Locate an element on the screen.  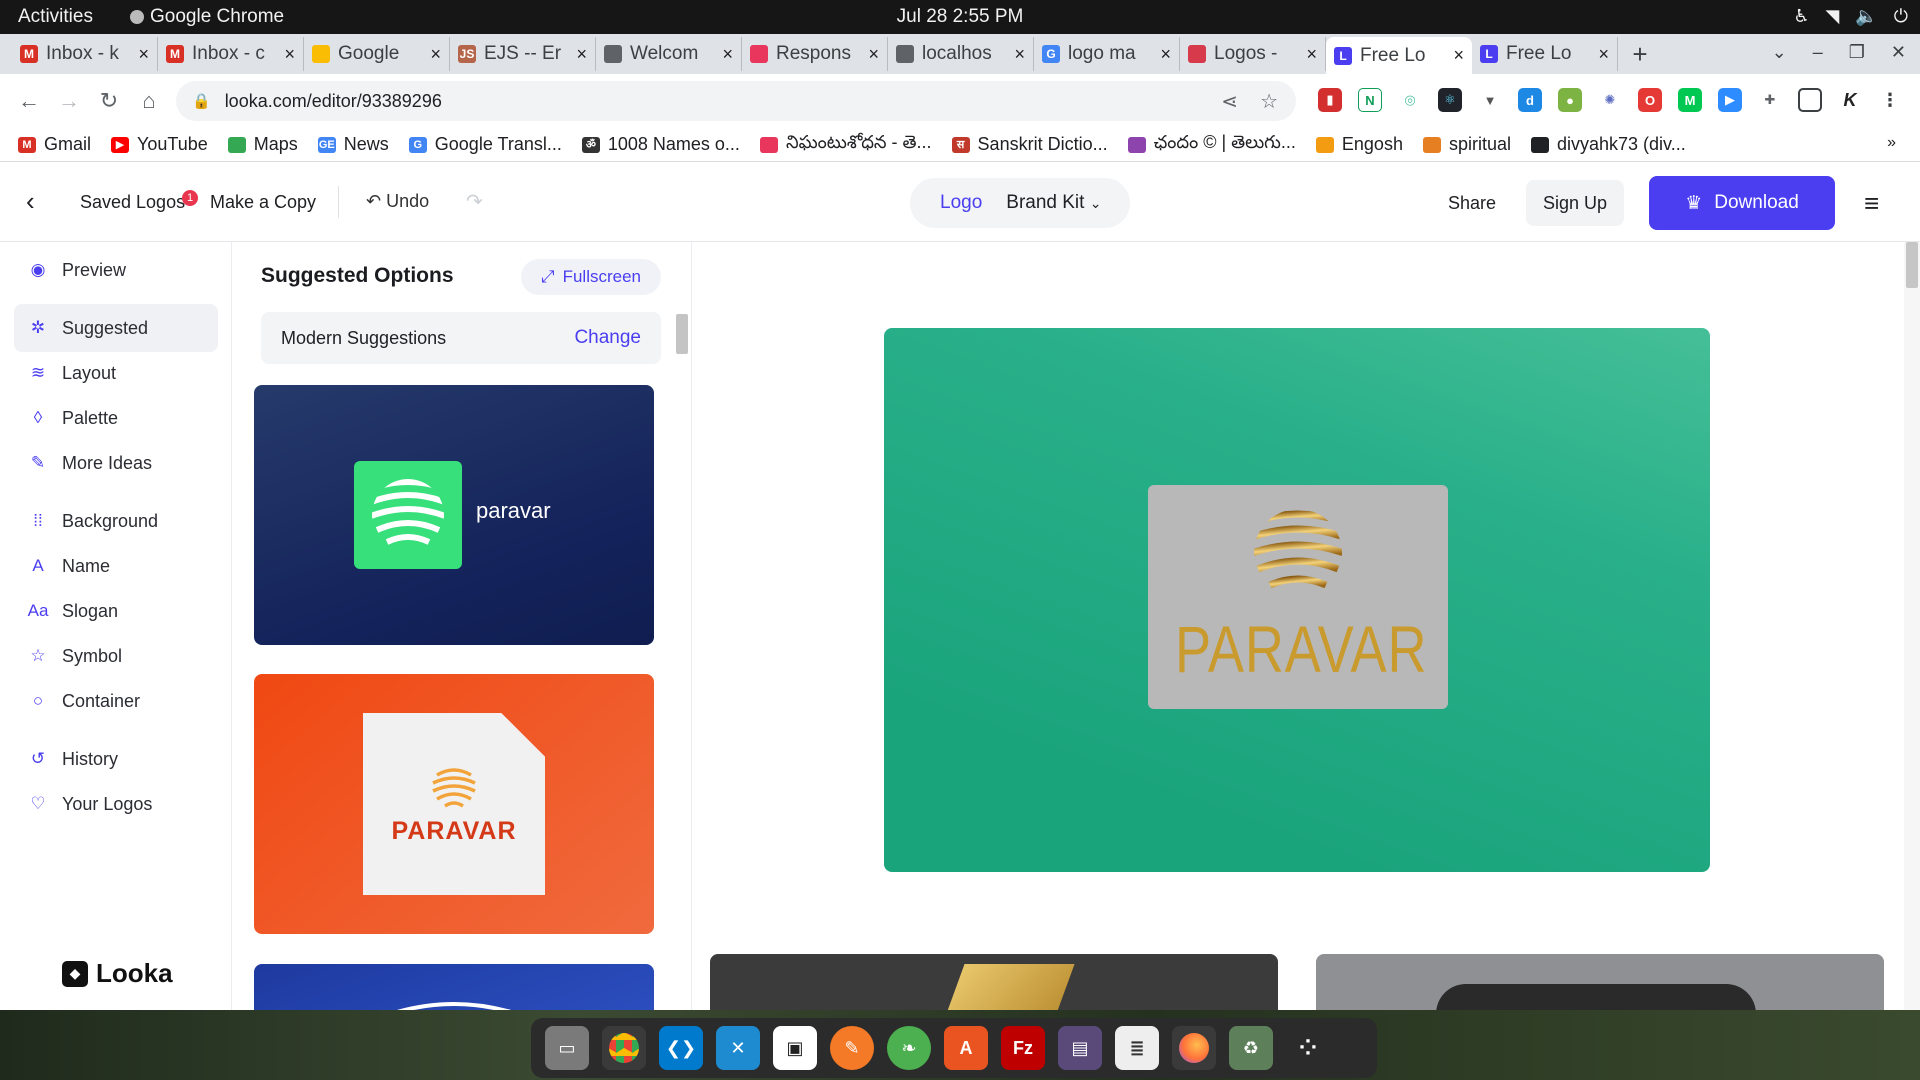
kebab-menu-icon: ⋮ is located at coordinates (1890, 100).